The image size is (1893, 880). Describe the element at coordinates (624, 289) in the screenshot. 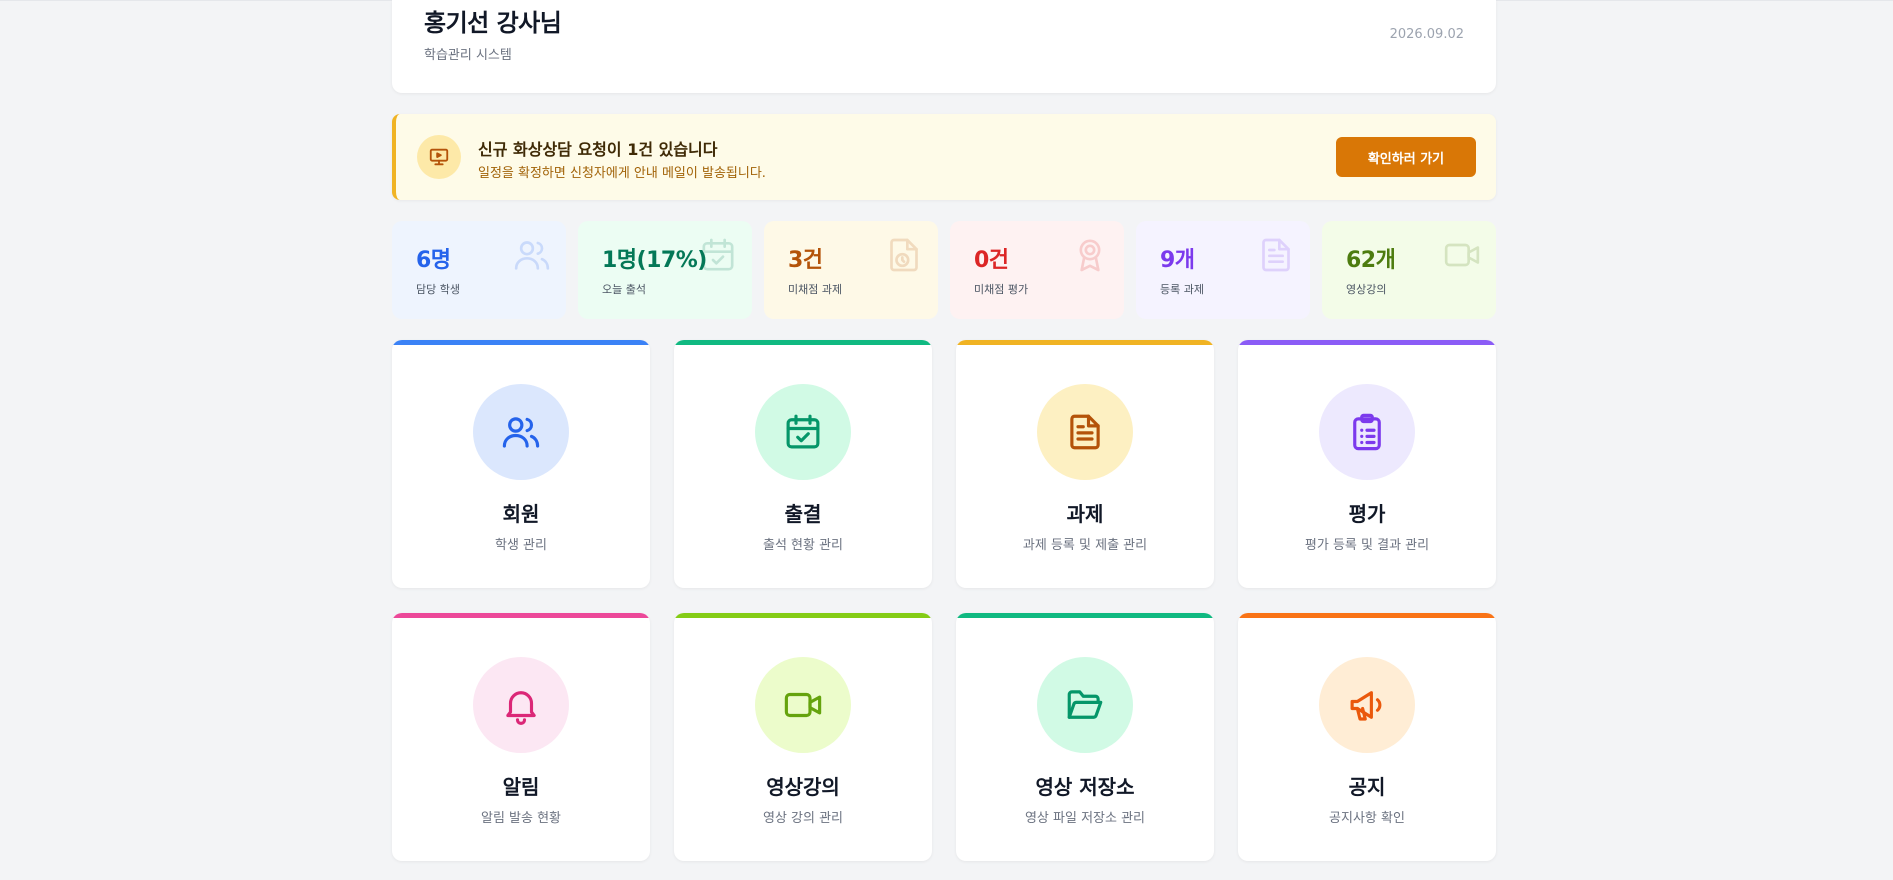

I see `stat-label: 오늘 출석` at that location.